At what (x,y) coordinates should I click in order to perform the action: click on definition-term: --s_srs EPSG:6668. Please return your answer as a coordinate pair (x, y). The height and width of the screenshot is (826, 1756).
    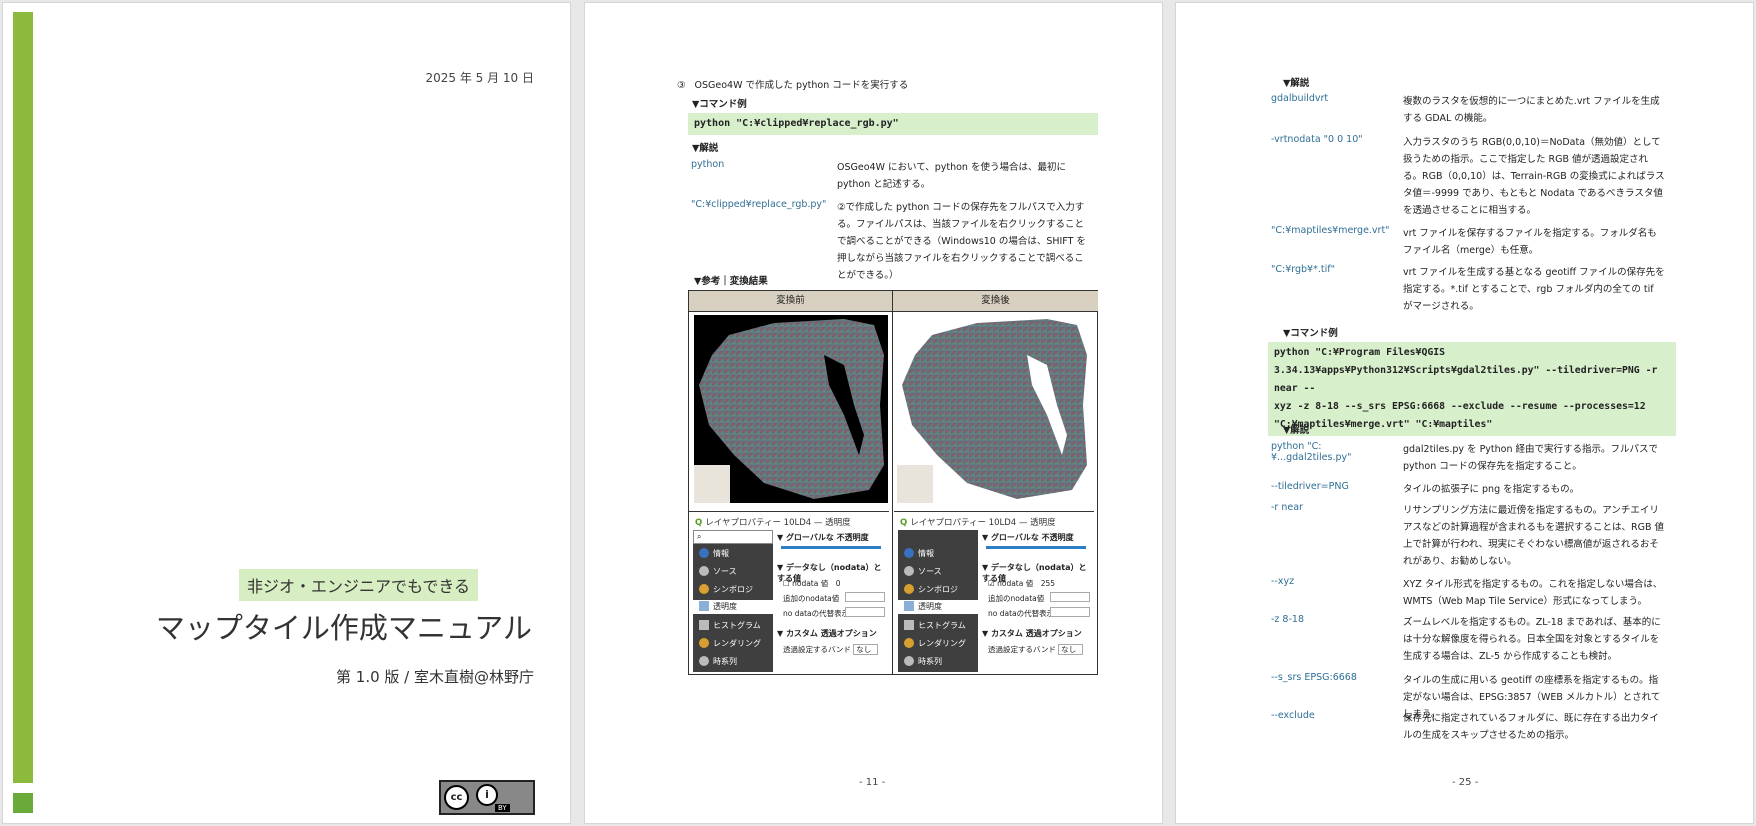
    Looking at the image, I should click on (1314, 677).